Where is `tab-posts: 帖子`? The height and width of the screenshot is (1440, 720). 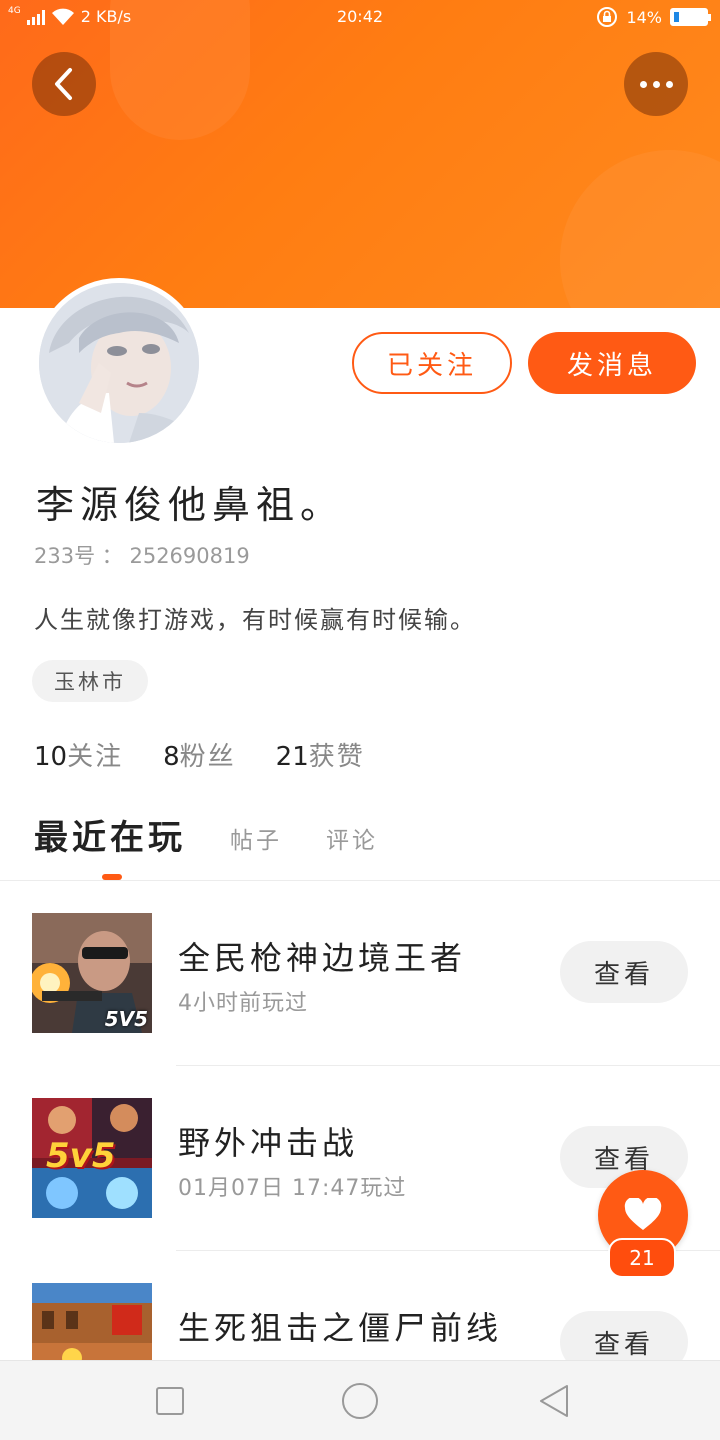
tab-posts: 帖子 is located at coordinates (256, 840).